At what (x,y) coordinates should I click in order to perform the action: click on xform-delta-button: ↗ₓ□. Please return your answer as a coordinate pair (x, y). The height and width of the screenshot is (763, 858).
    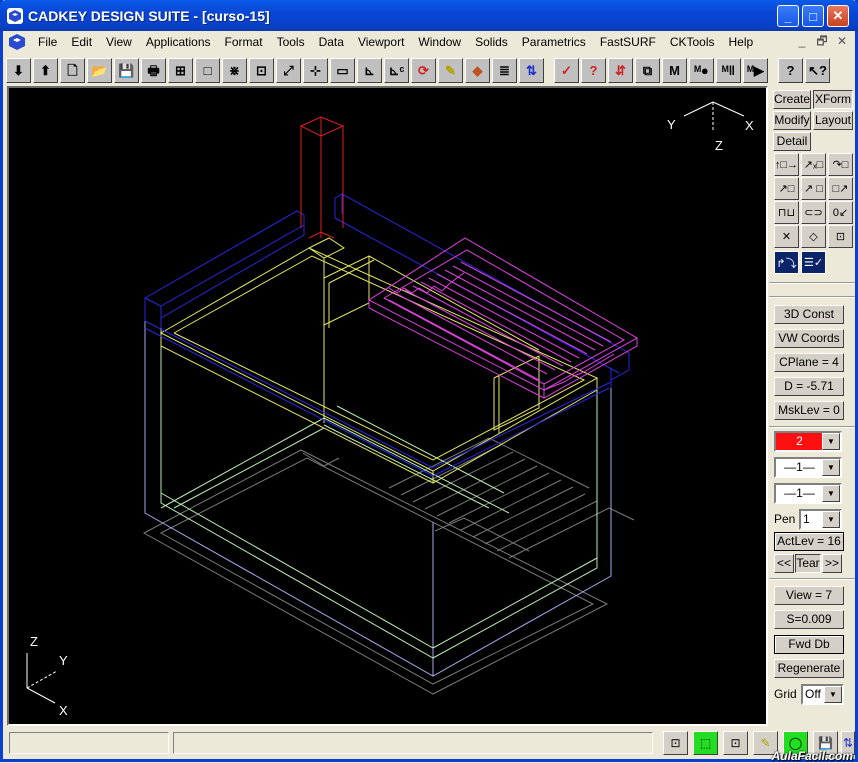
    Looking at the image, I should click on (813, 164).